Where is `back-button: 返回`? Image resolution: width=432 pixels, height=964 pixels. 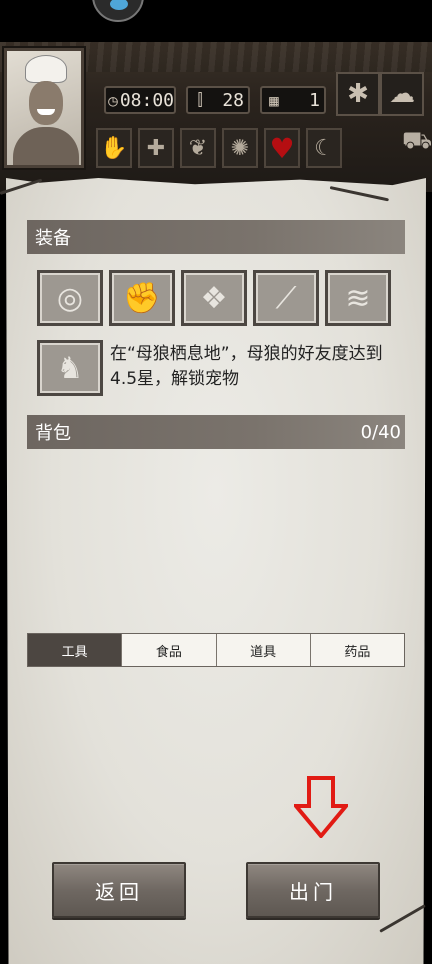 back-button: 返回 is located at coordinates (119, 890).